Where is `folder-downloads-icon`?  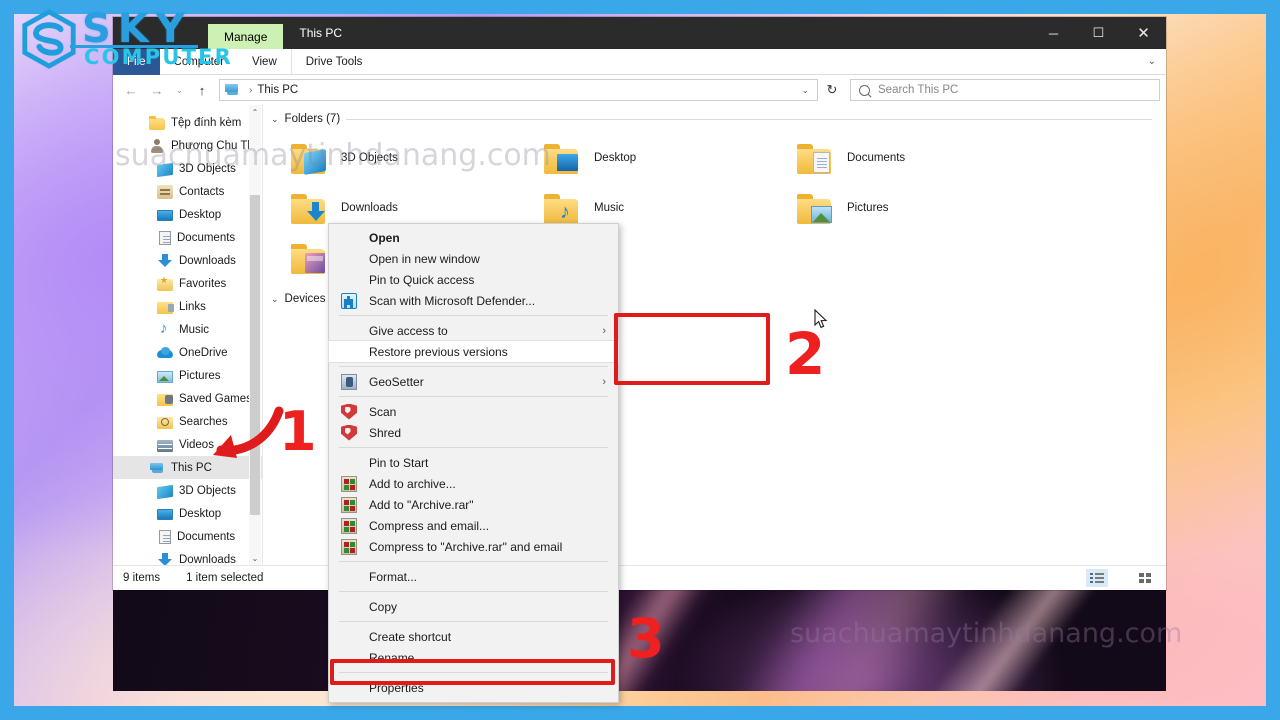 folder-downloads-icon is located at coordinates (311, 208).